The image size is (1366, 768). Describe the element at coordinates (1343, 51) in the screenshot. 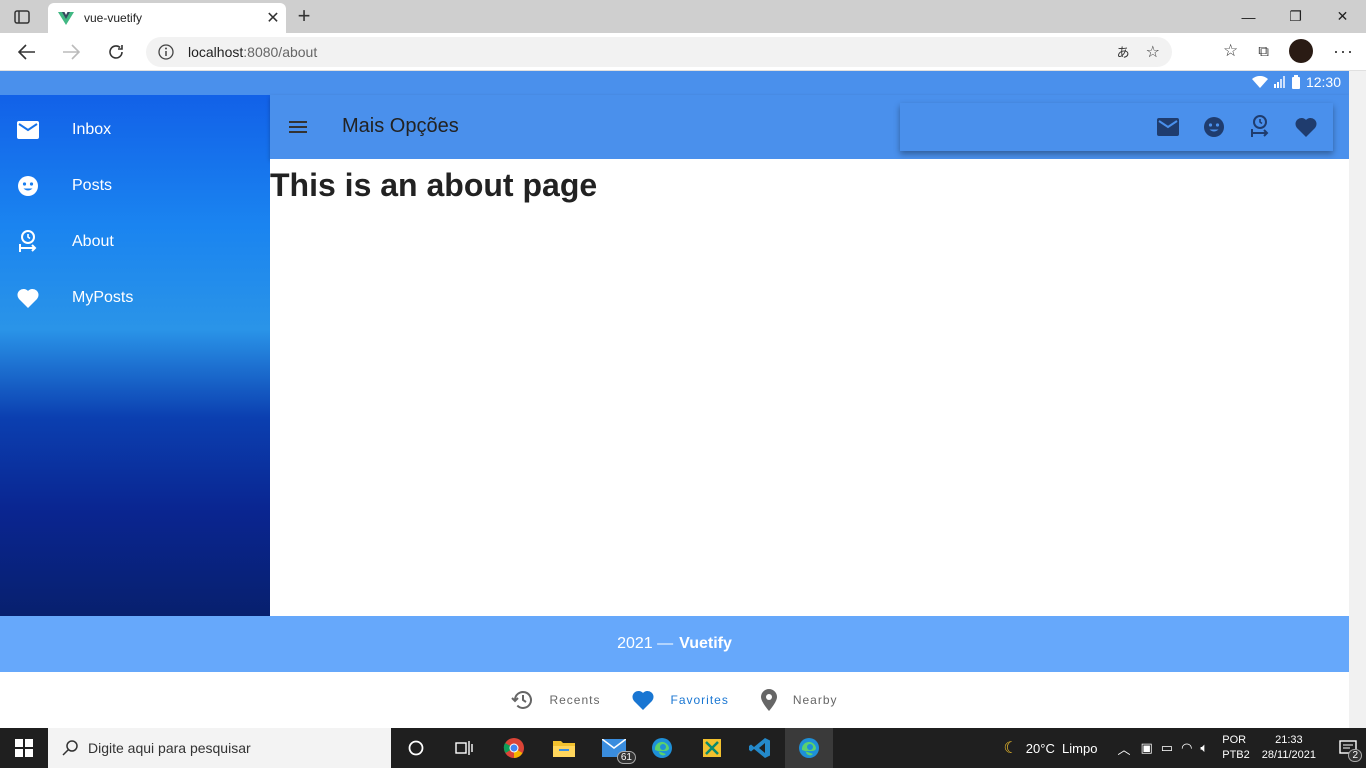

I see `more-menu-icon: ···` at that location.